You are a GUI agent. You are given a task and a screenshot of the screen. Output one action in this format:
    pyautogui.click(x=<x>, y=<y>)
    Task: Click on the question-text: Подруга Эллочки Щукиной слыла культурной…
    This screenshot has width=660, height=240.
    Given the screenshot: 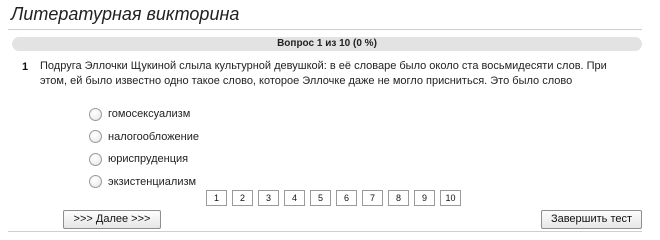 What is the action you would take?
    pyautogui.click(x=323, y=73)
    